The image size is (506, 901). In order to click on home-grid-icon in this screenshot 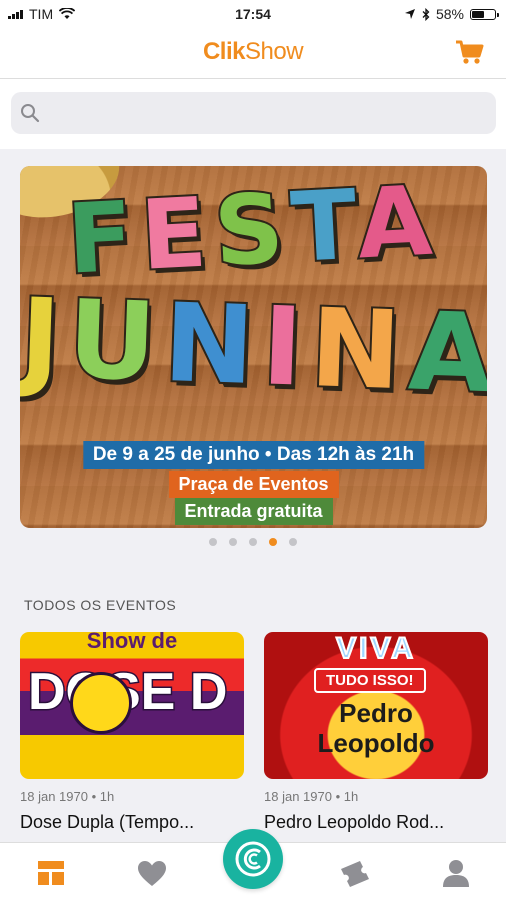, I will do `click(51, 873)`.